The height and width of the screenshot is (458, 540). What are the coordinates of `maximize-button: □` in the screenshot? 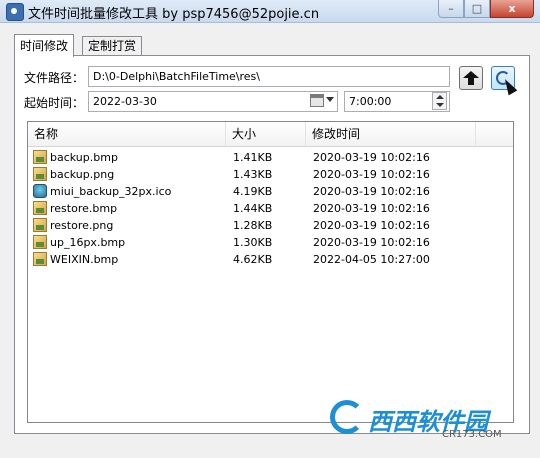 It's located at (477, 9).